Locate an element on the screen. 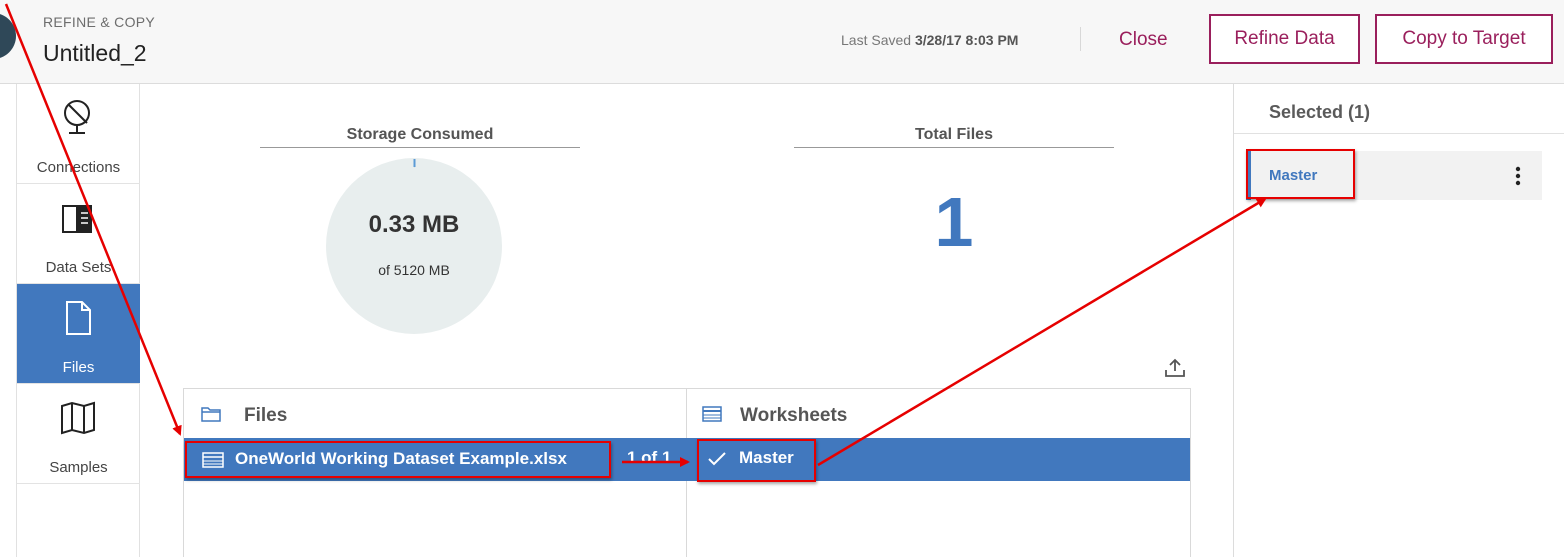  selected-panel-divider is located at coordinates (1399, 133).